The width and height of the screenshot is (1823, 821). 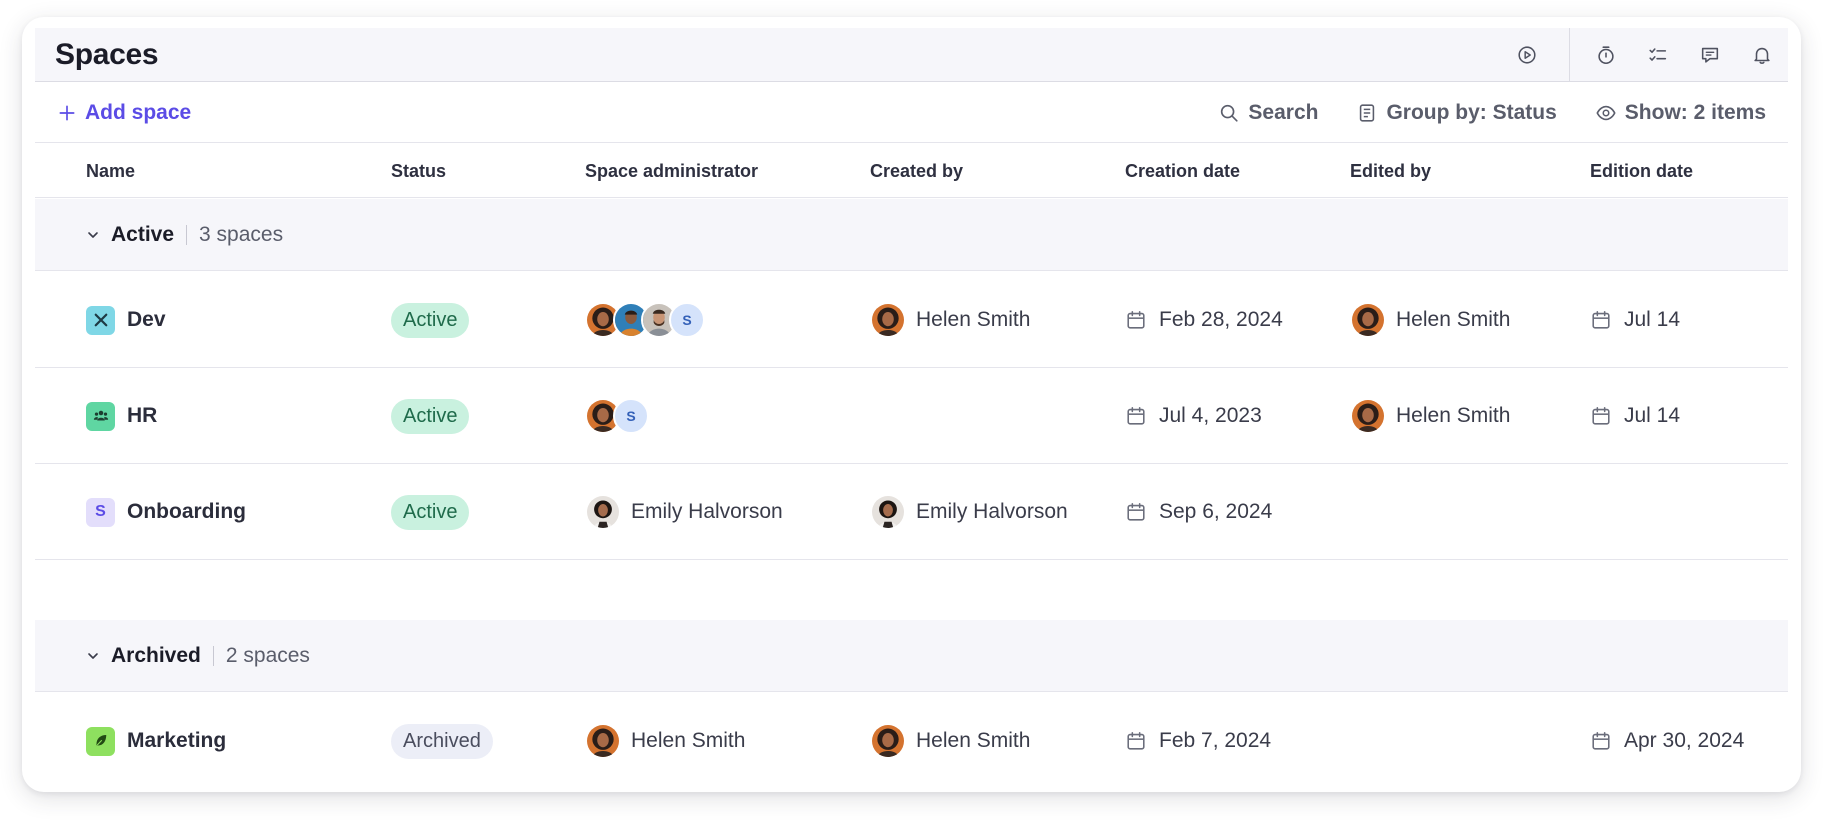 I want to click on timer-icon, so click(x=1606, y=55).